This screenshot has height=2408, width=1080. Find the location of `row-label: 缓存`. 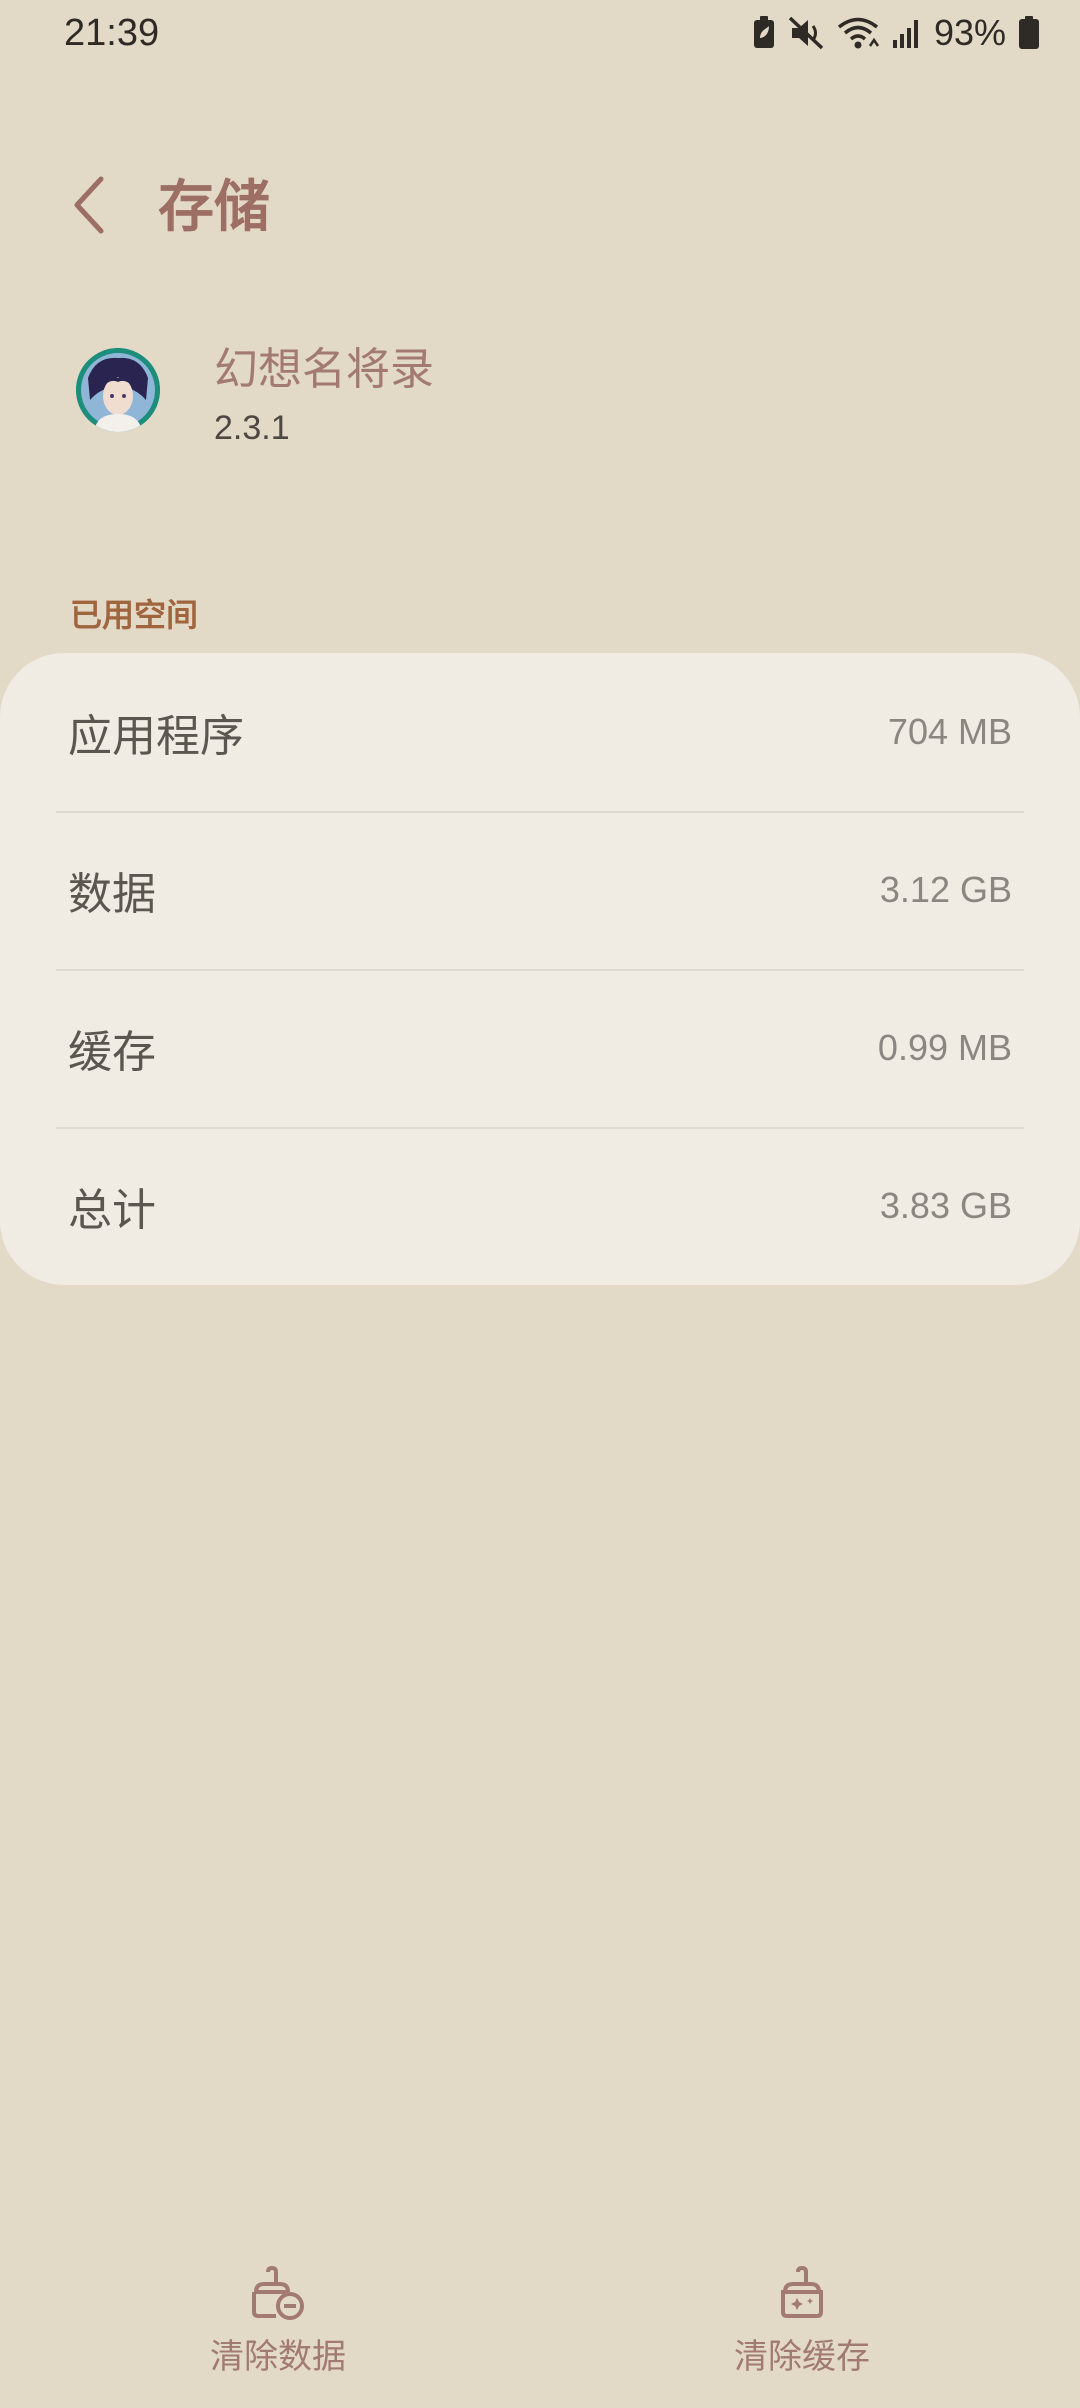

row-label: 缓存 is located at coordinates (112, 1052).